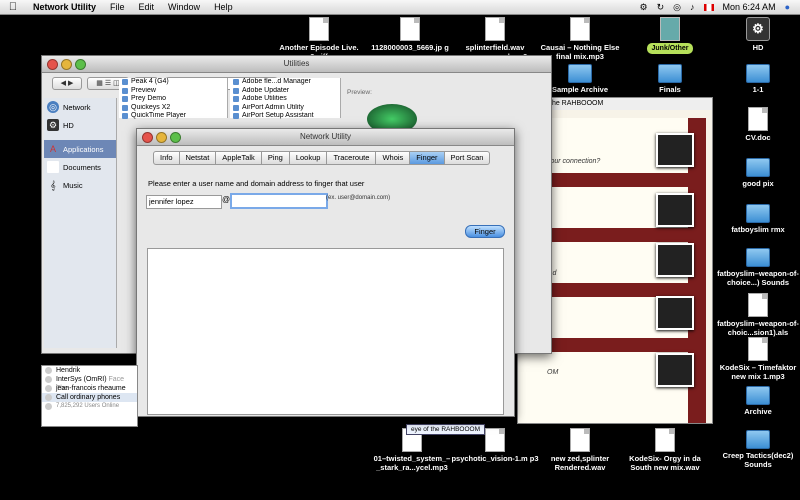 Image resolution: width=800 pixels, height=500 pixels. I want to click on desktop-icon-junk: Junk/Other, so click(670, 35).